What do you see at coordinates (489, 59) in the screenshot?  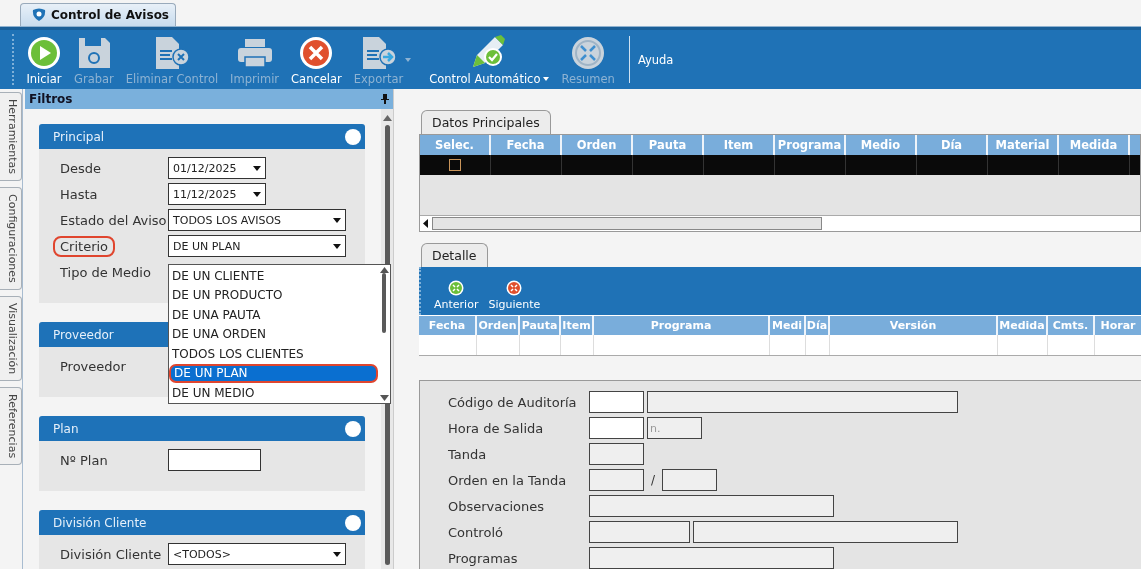 I see `toolbar-button: Control Automático` at bounding box center [489, 59].